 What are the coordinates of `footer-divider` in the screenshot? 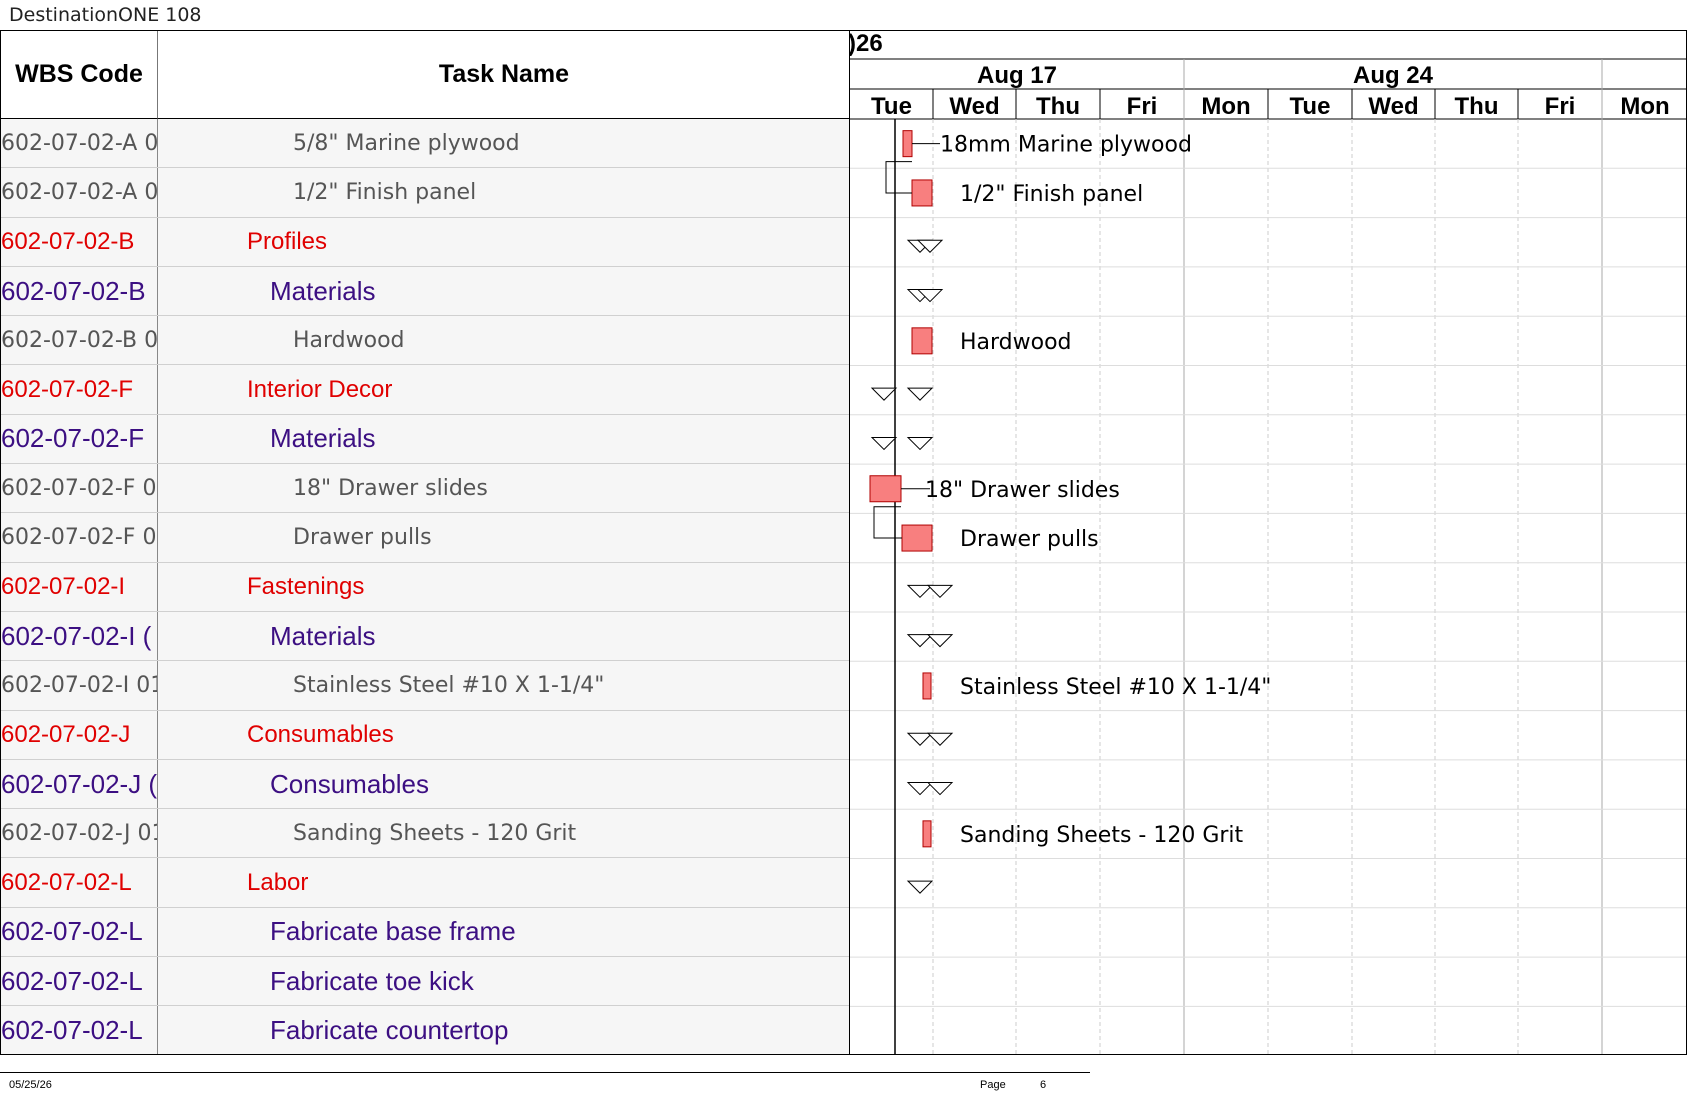 It's located at (545, 1072).